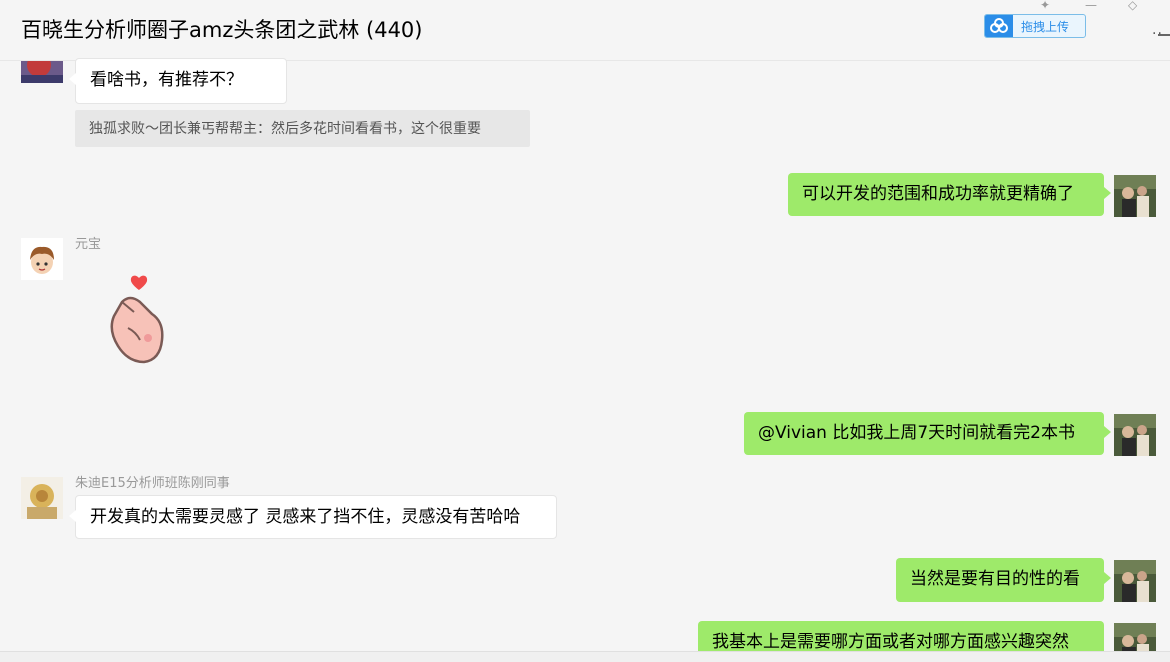 The height and width of the screenshot is (662, 1170). Describe the element at coordinates (890, 642) in the screenshot. I see `message-text: 我基本上是需要哪方面或者对哪方面感兴趣突然` at that location.